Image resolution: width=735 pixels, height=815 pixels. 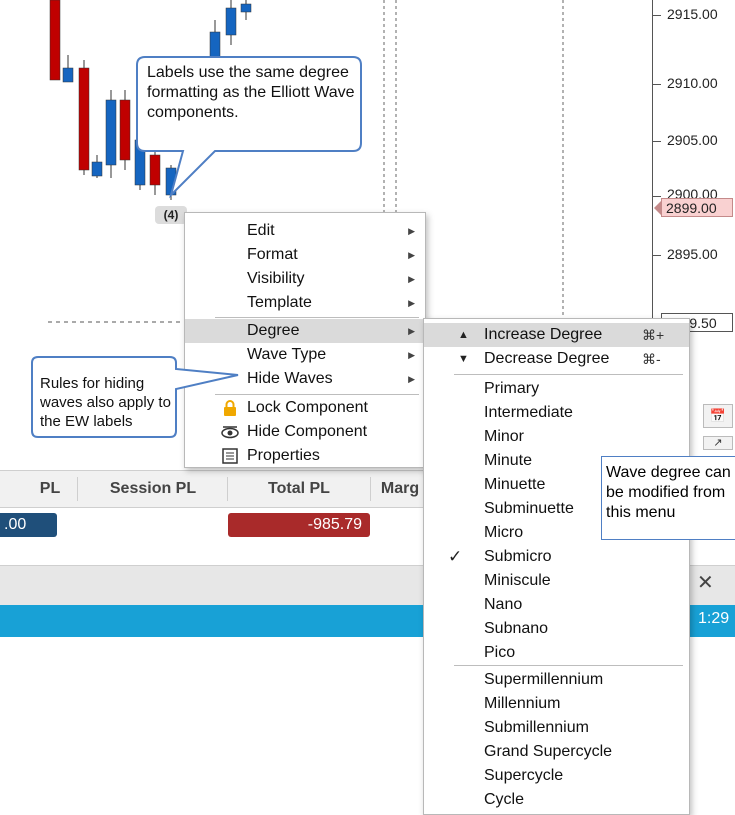 What do you see at coordinates (504, 532) in the screenshot?
I see `menu-item-label: Micro` at bounding box center [504, 532].